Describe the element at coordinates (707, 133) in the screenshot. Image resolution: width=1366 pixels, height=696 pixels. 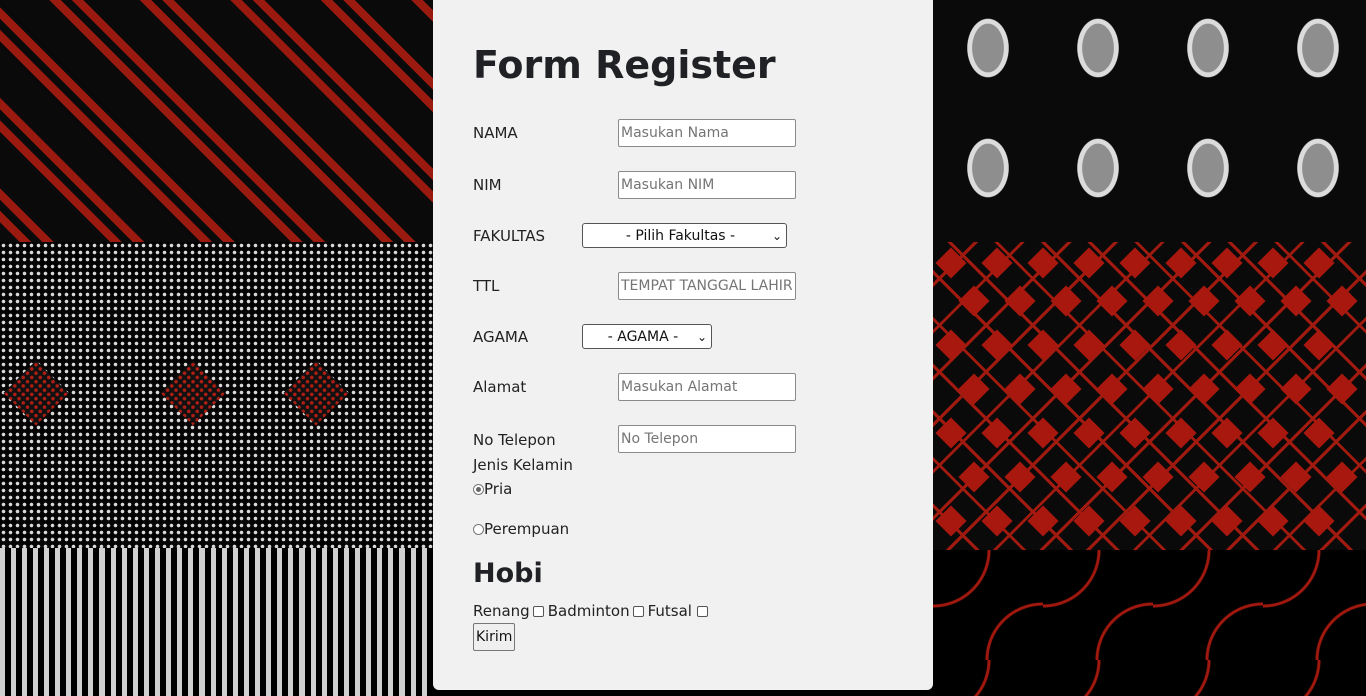
I see `nama-input` at that location.